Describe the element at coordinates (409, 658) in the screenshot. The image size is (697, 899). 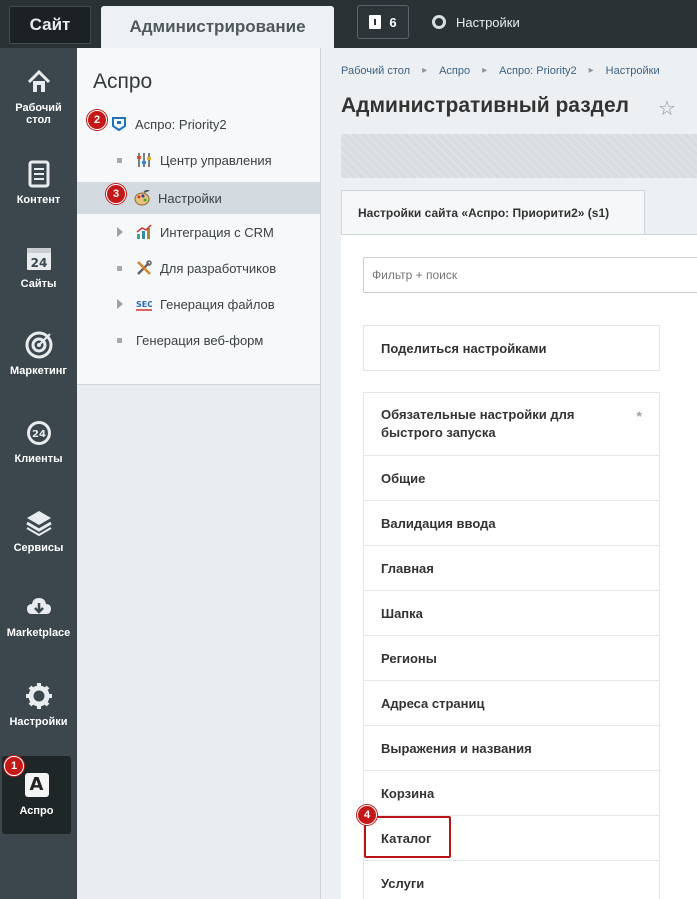
I see `settings-item-label: Регионы` at that location.